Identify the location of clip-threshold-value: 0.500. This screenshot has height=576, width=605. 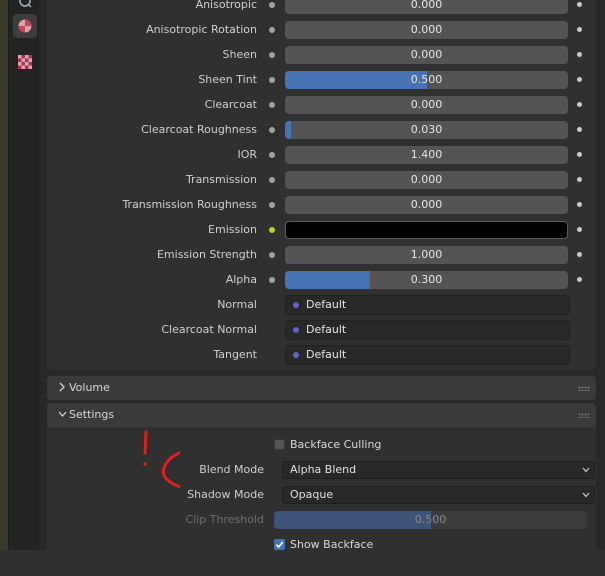
(430, 519).